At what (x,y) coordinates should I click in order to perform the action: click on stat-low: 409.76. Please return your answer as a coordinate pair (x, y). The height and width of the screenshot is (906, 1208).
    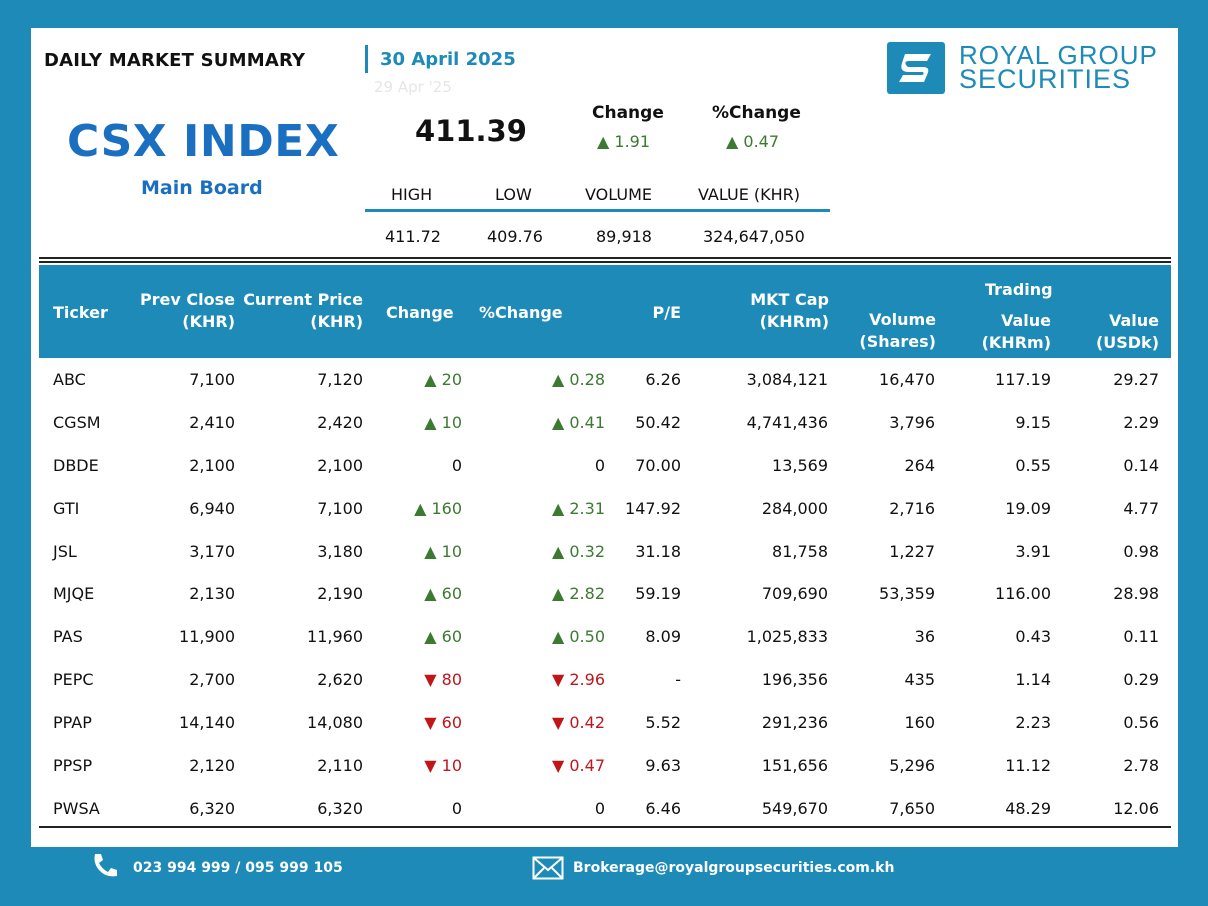
    Looking at the image, I should click on (515, 236).